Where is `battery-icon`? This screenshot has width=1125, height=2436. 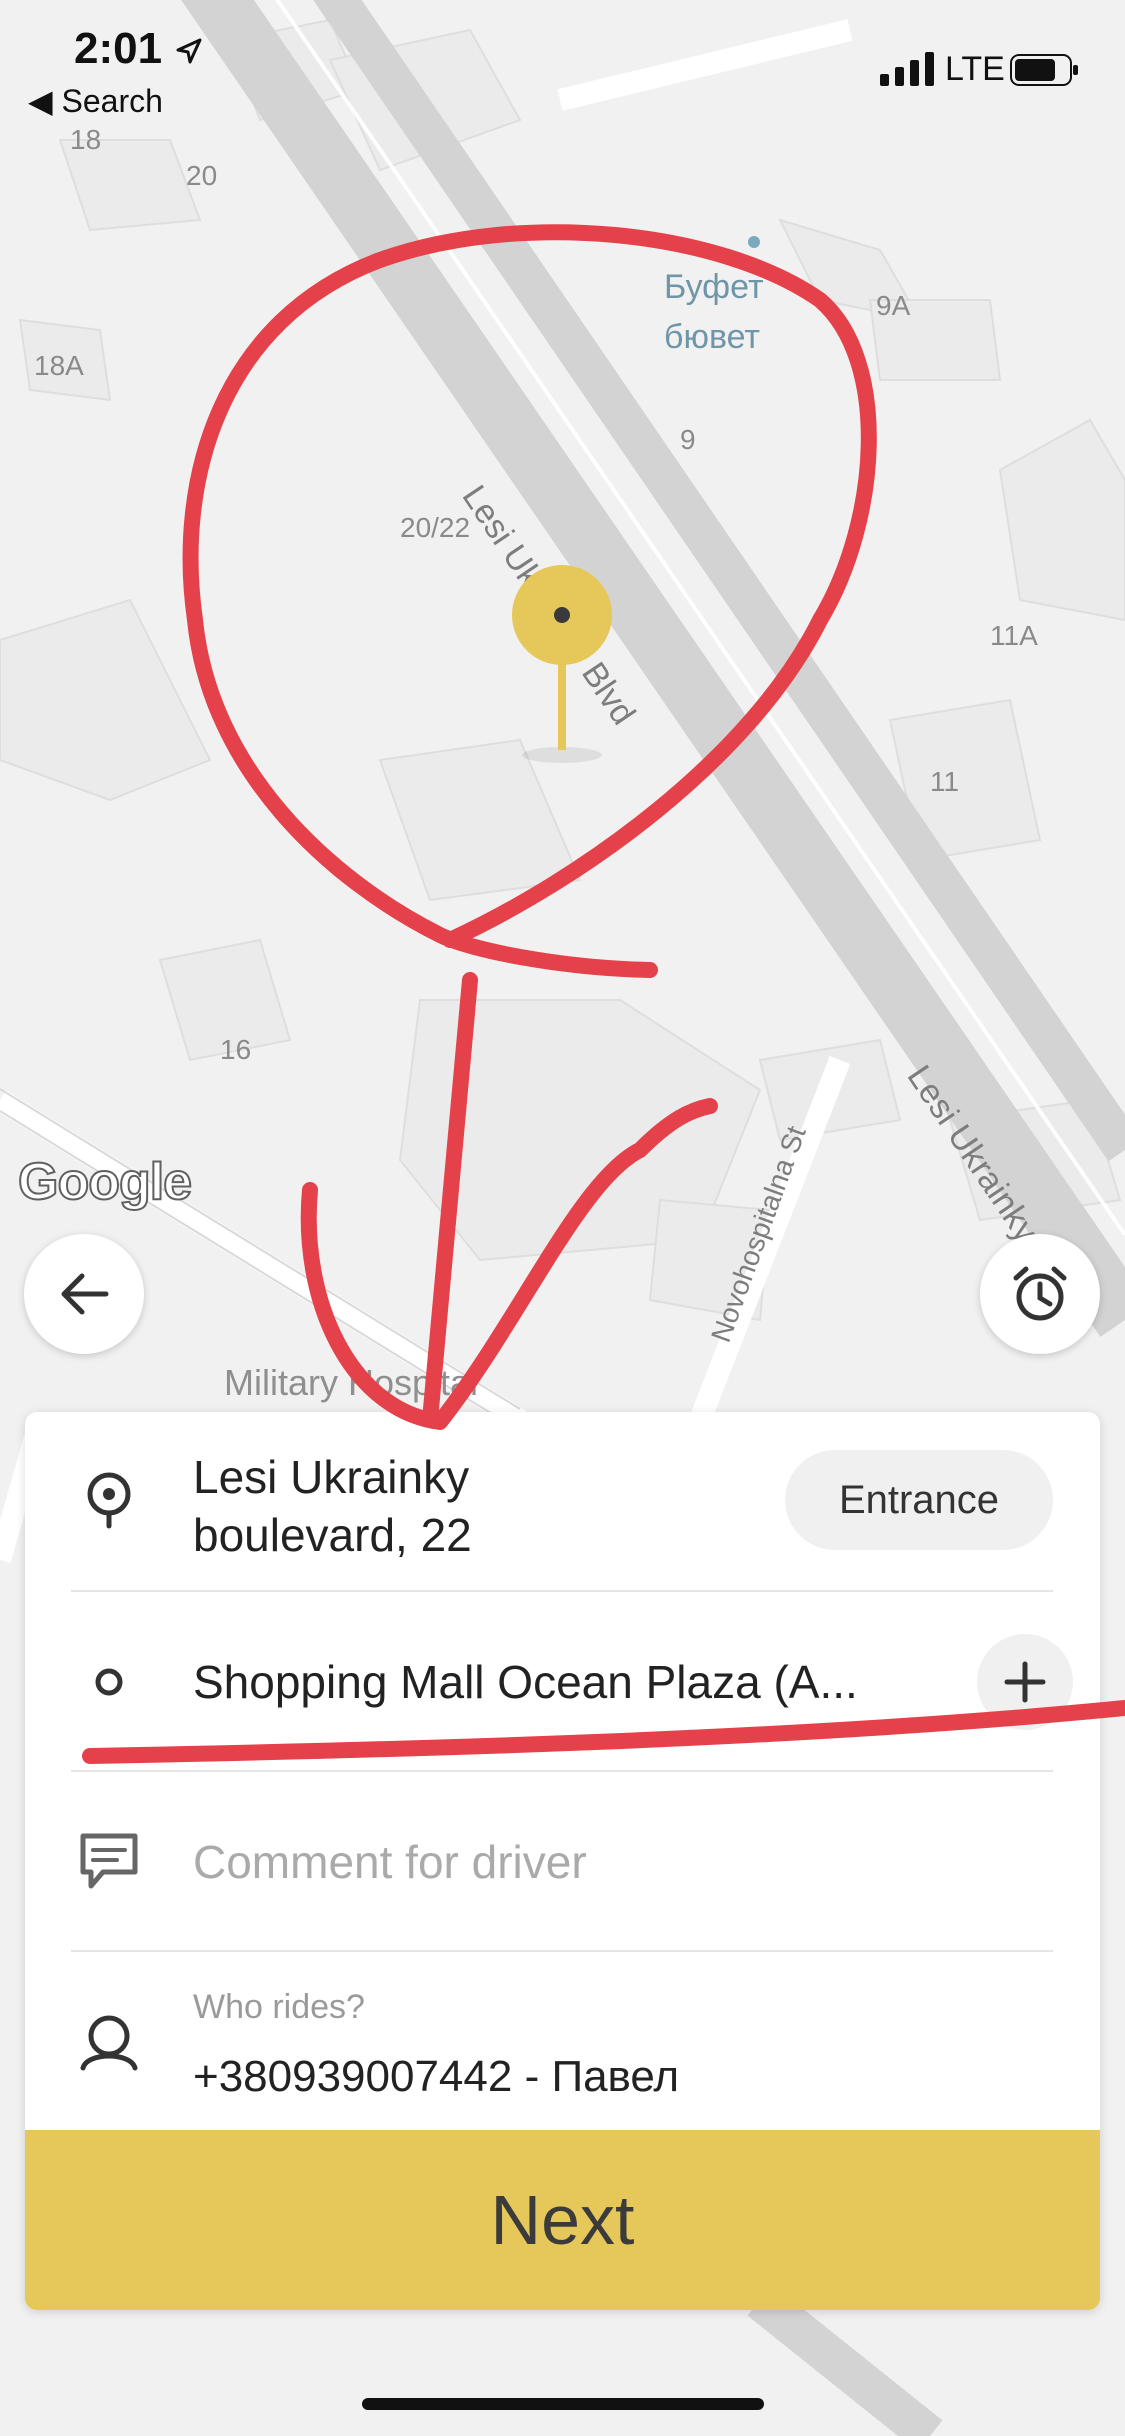
battery-icon is located at coordinates (1044, 70).